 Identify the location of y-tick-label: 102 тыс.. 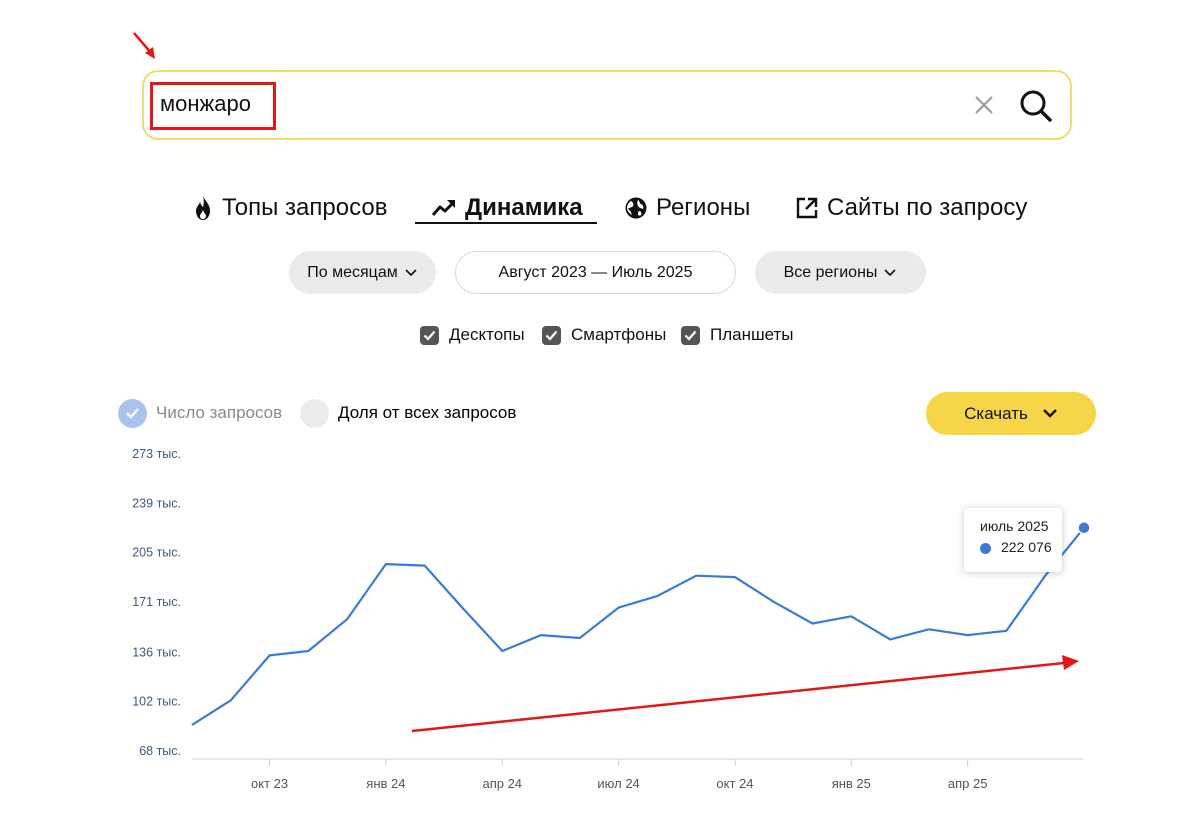
(156, 702).